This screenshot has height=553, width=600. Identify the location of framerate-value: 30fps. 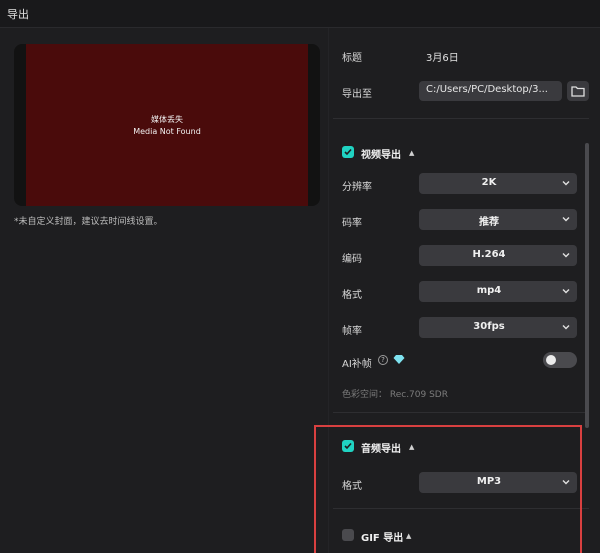
(489, 326).